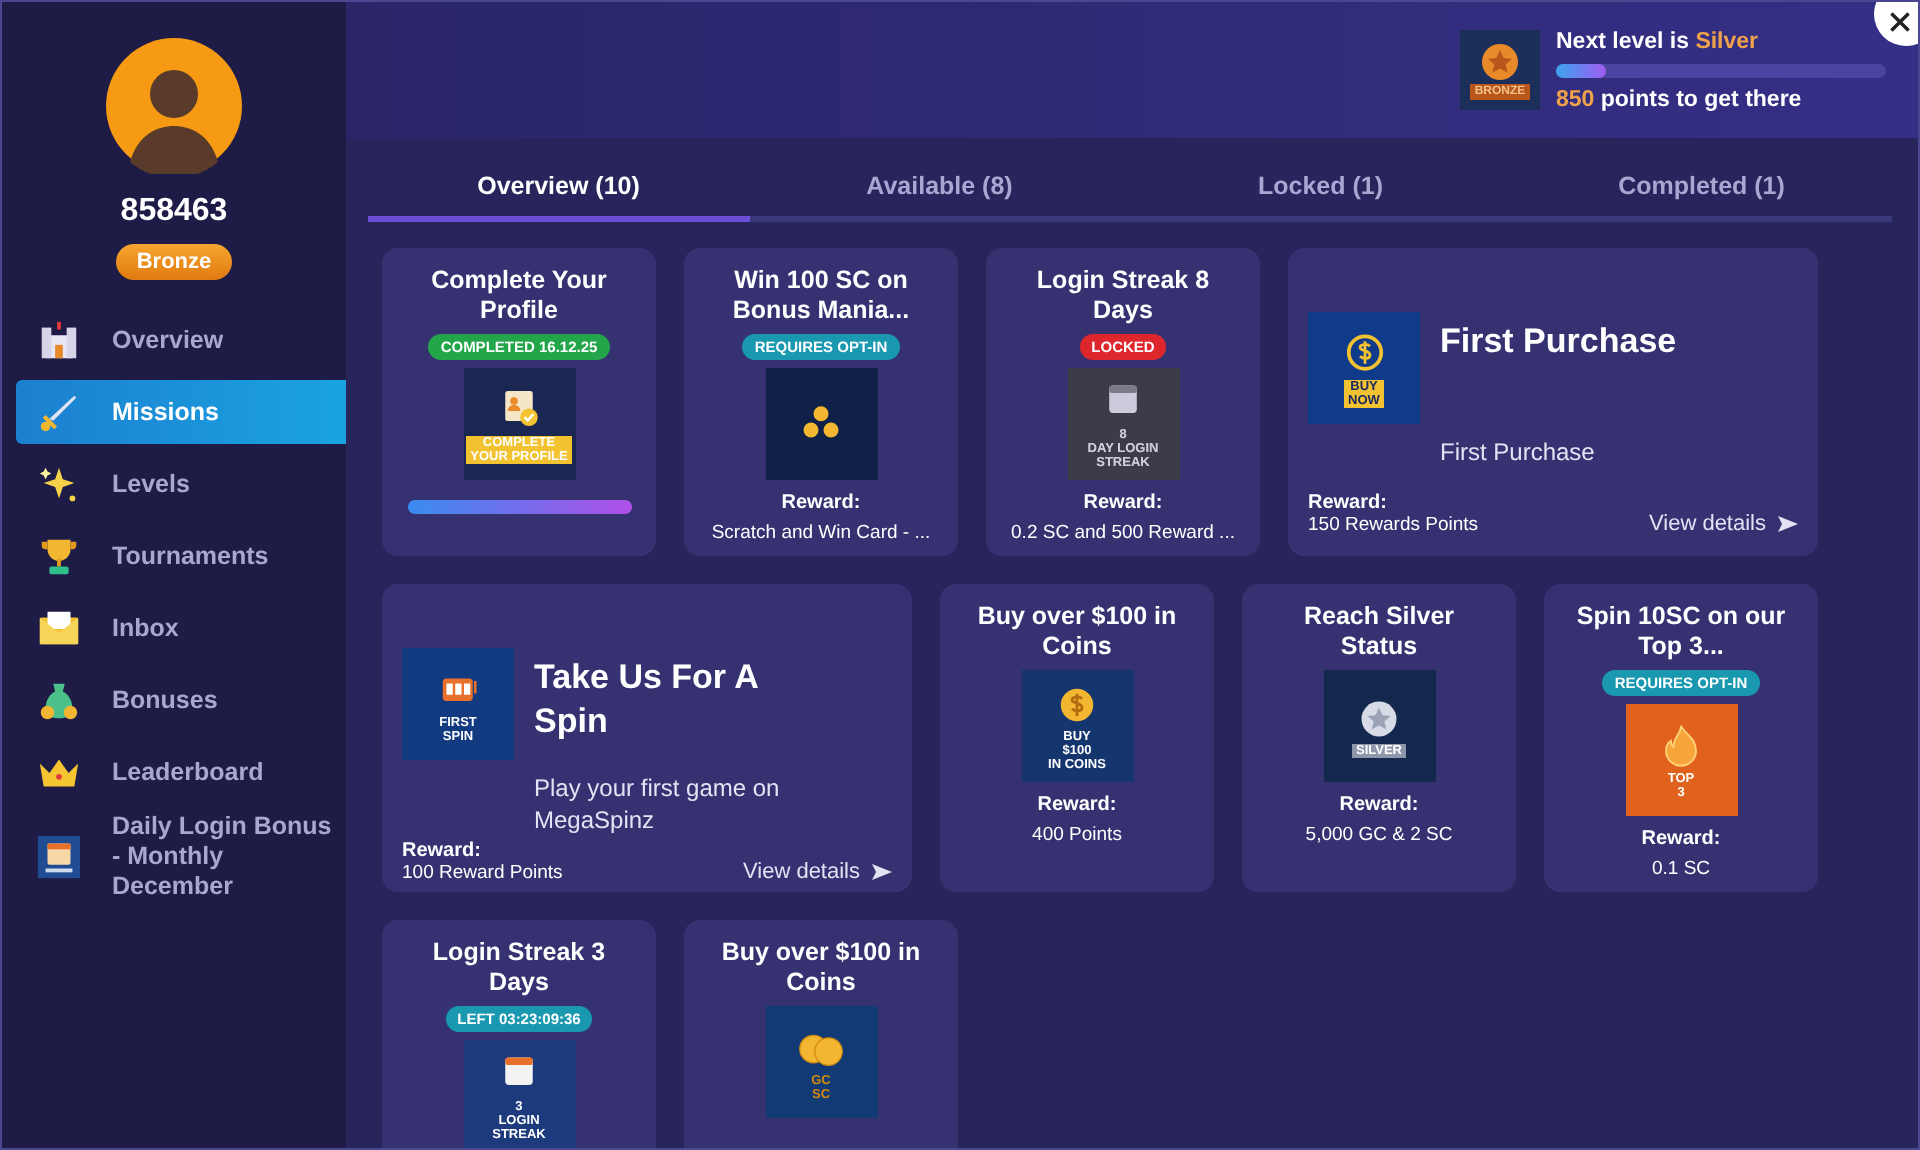  I want to click on reward-text: 0.1 SC, so click(1681, 869).